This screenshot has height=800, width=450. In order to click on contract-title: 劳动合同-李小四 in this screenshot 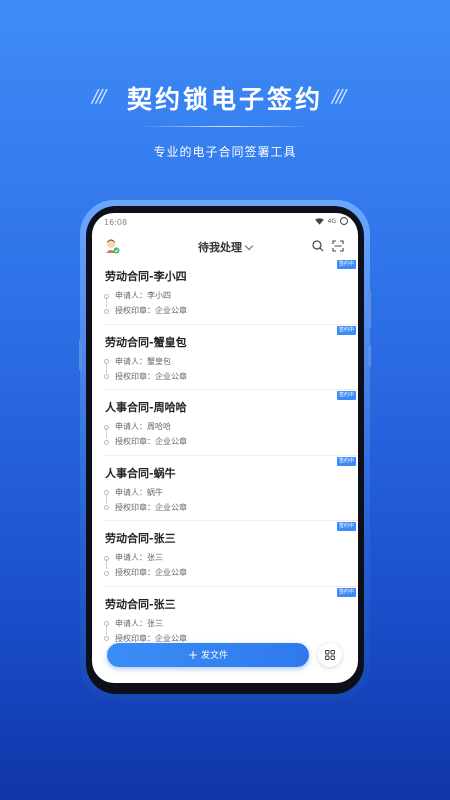, I will do `click(146, 276)`.